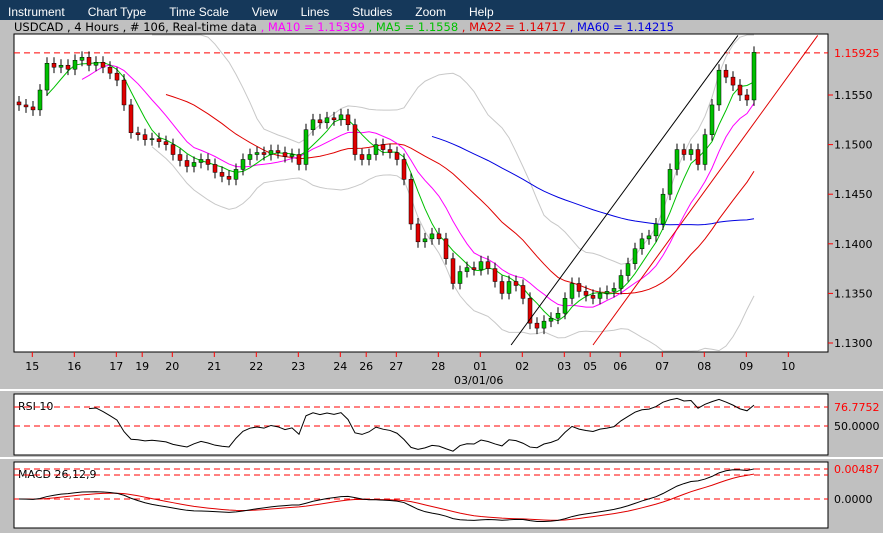 The height and width of the screenshot is (533, 883). What do you see at coordinates (853, 194) in the screenshot?
I see `y-tick-label: 1.1450` at bounding box center [853, 194].